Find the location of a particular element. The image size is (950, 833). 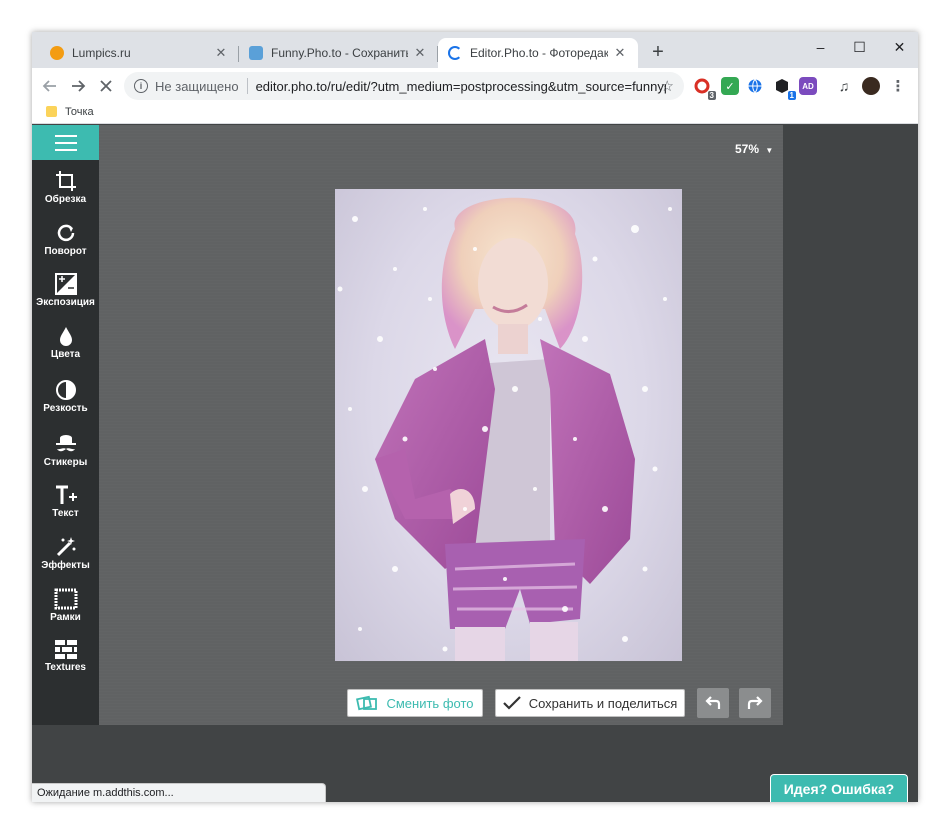

tool-label: Экспозиция is located at coordinates (65, 302).